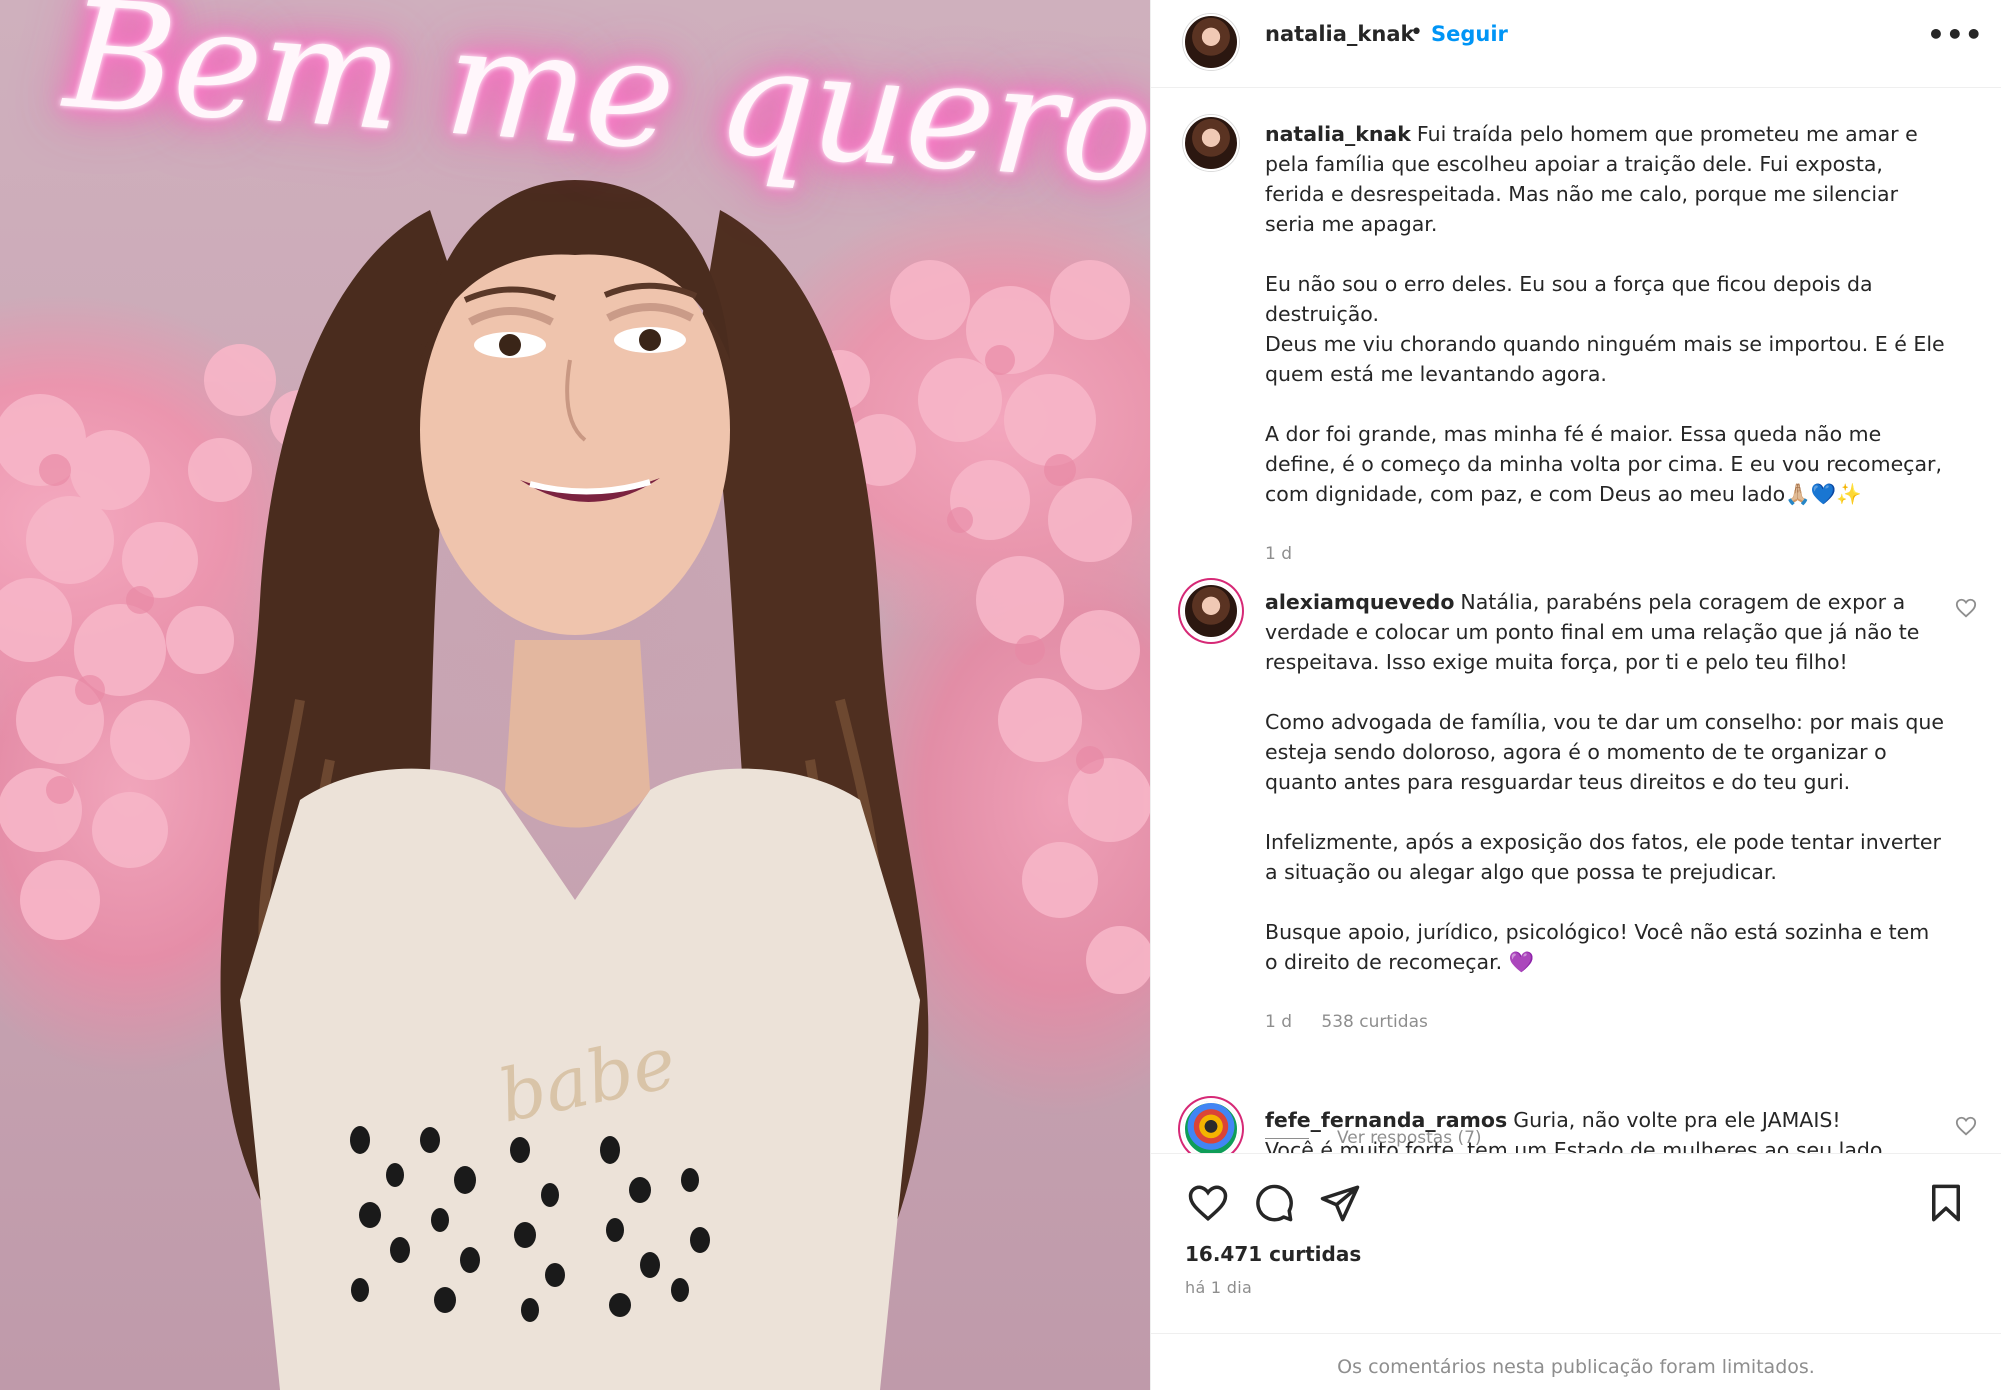  I want to click on comment-author: alexiamquevedo, so click(1359, 602).